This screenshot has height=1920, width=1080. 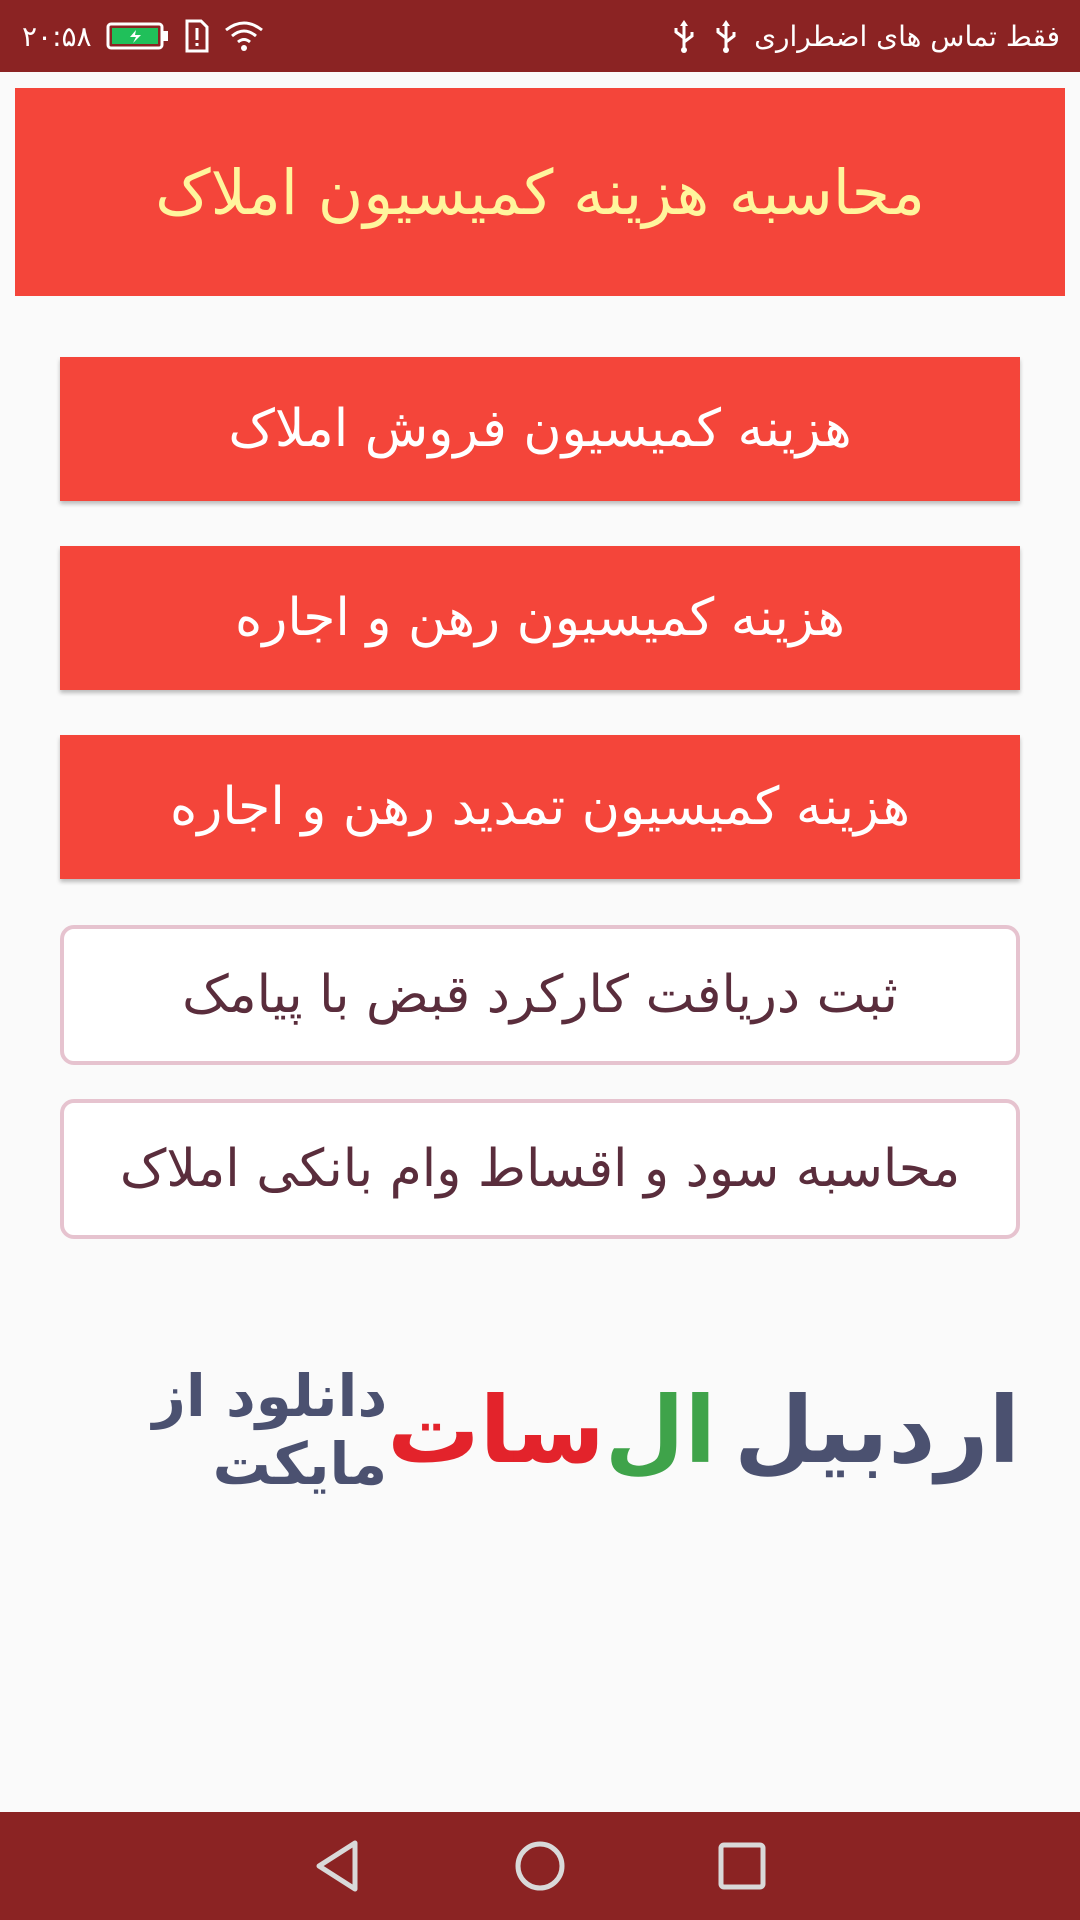 What do you see at coordinates (270, 1430) in the screenshot?
I see `ad-download-text: دانلود از مایکت` at bounding box center [270, 1430].